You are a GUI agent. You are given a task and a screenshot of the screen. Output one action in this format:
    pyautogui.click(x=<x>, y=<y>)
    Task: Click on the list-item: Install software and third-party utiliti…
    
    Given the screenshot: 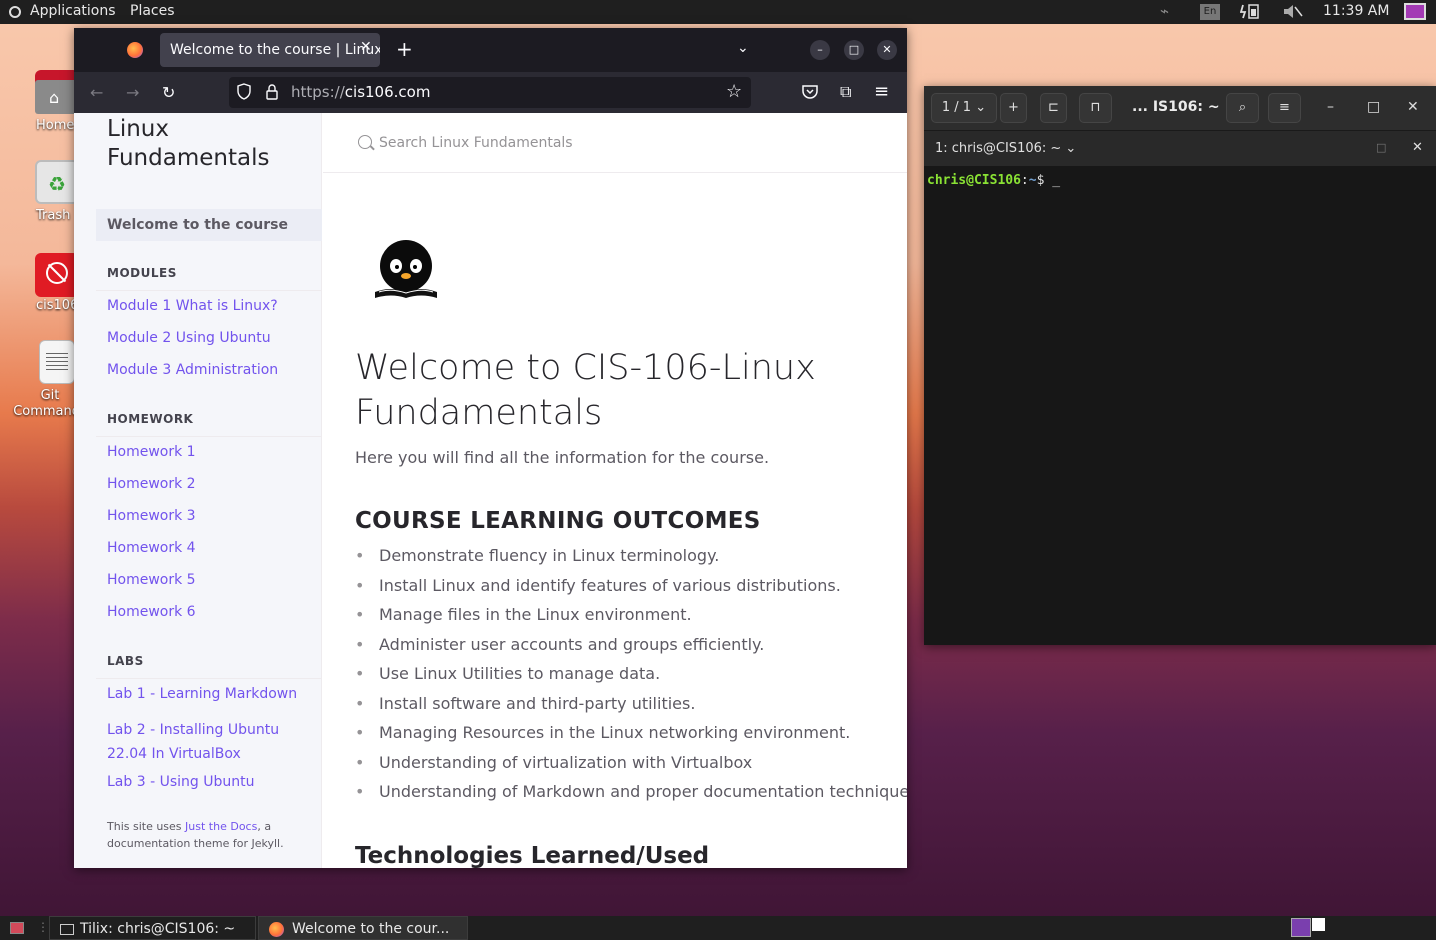 What is the action you would take?
    pyautogui.click(x=625, y=709)
    